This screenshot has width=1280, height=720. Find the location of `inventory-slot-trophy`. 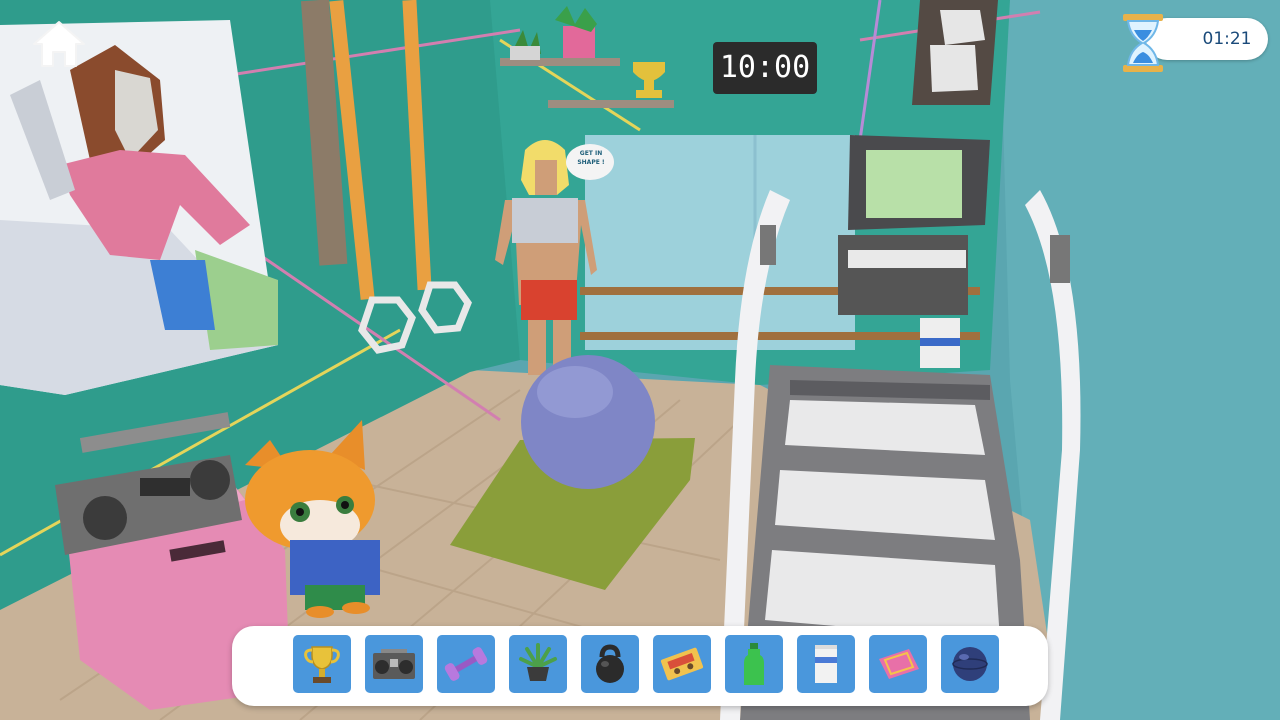

inventory-slot-trophy is located at coordinates (322, 664).